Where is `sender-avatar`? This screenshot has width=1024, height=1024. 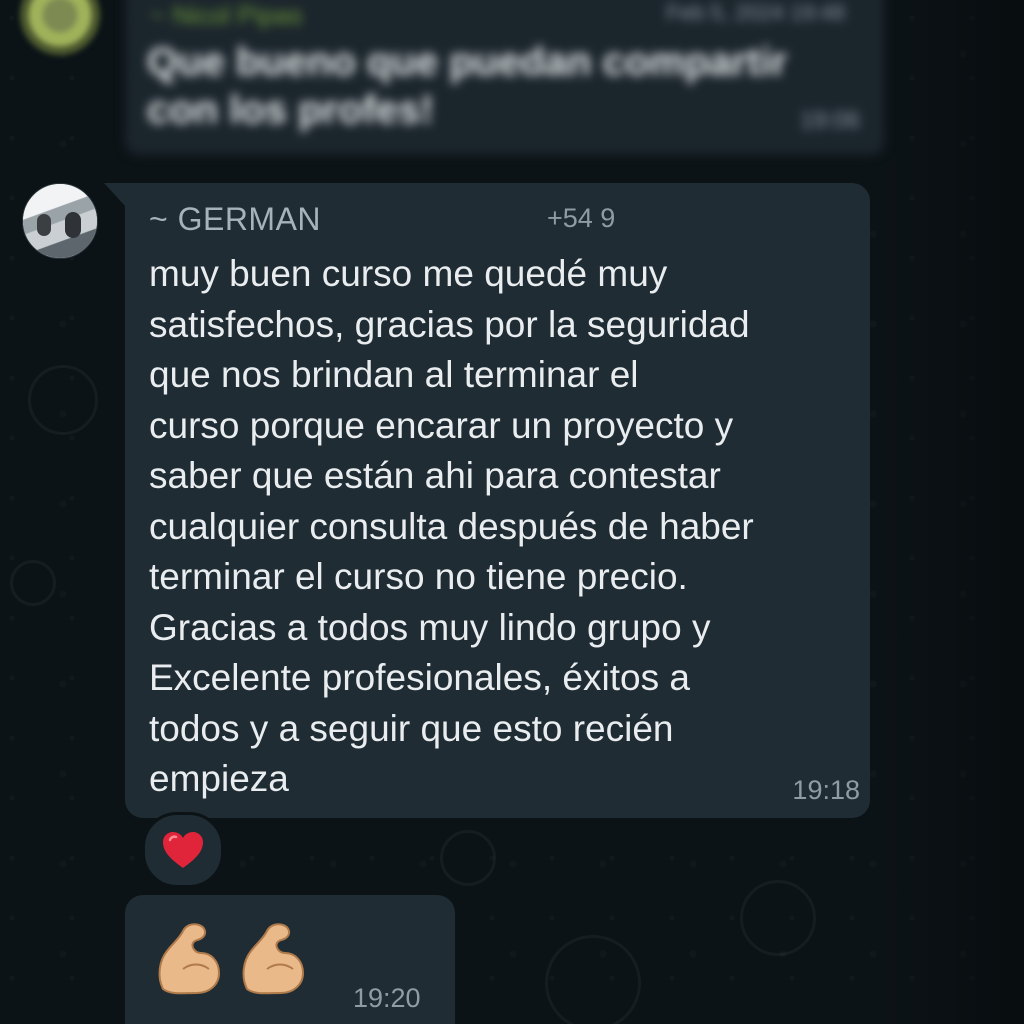 sender-avatar is located at coordinates (60, 221).